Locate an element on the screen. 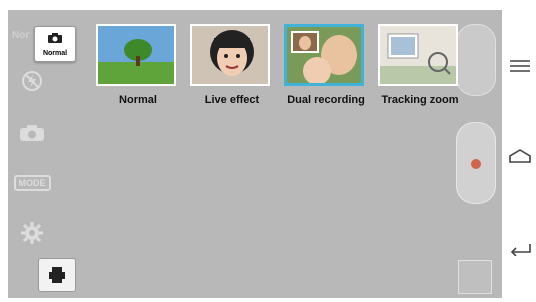 The height and width of the screenshot is (302, 536). current-mode-button: Normal is located at coordinates (55, 44).